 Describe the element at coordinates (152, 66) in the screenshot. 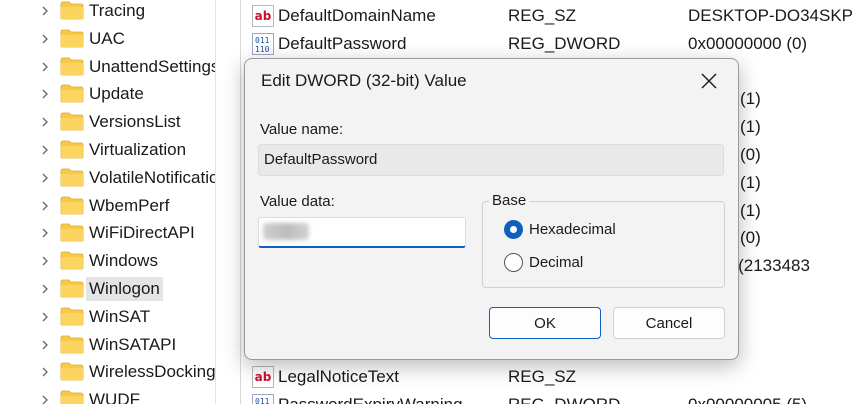

I see `tree-item-label: UnattendSettings` at that location.